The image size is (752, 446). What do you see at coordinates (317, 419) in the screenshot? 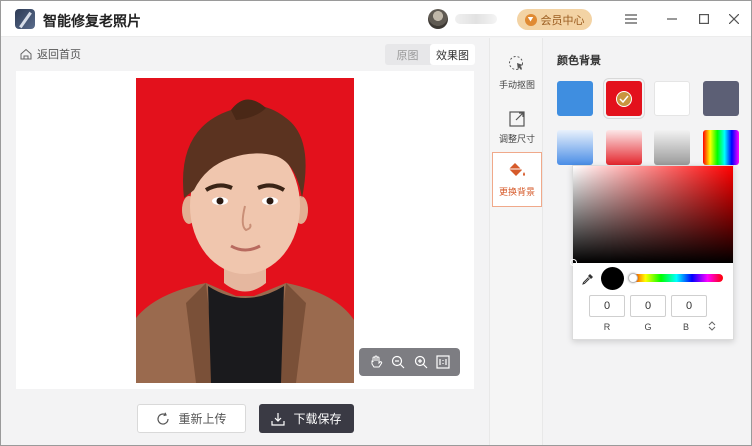
I see `download-save-label: 下载保存` at bounding box center [317, 419].